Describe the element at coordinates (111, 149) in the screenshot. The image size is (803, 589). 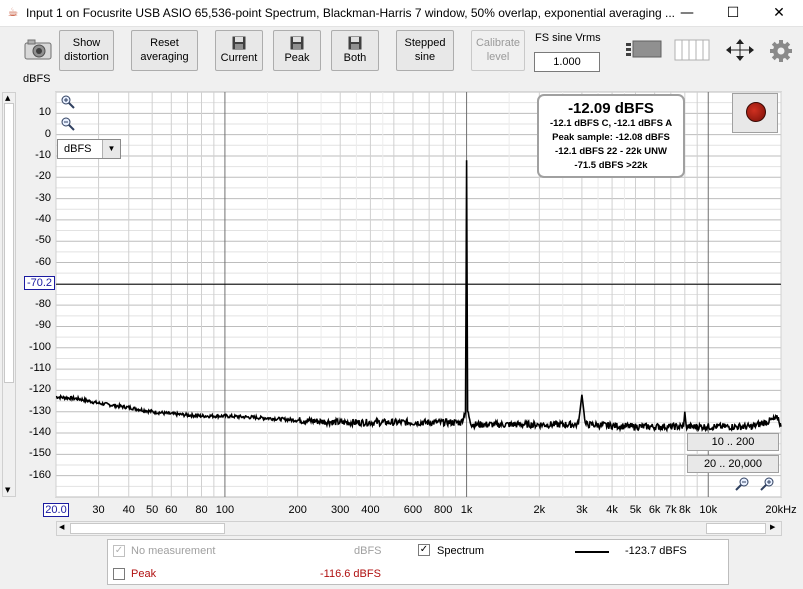
I see `chevron-down-icon: ▼` at that location.